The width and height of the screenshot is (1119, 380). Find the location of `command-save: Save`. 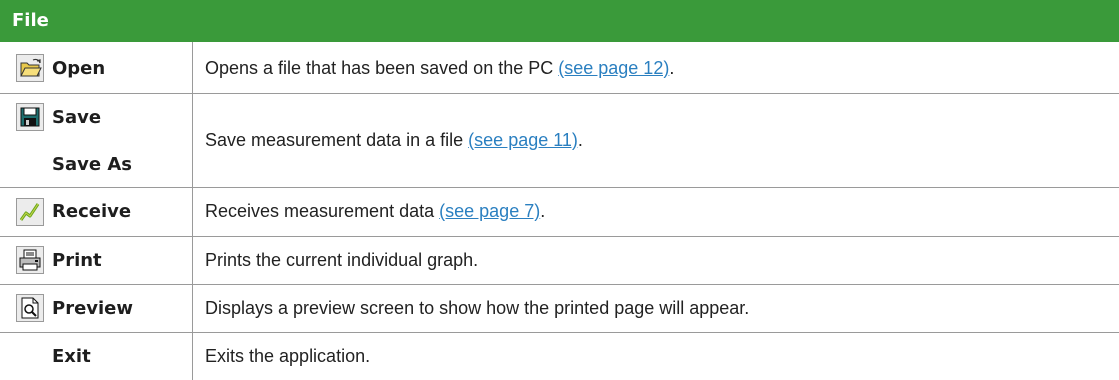

command-save: Save is located at coordinates (96, 117).